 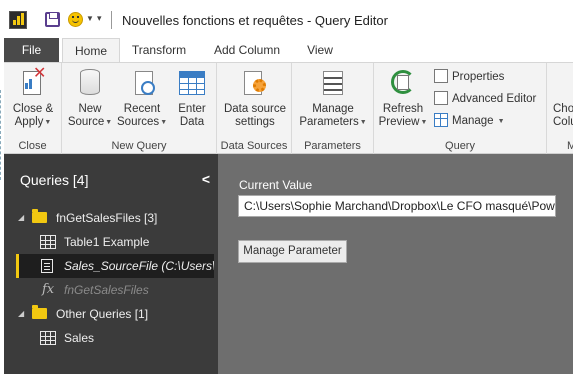 What do you see at coordinates (441, 98) in the screenshot?
I see `advanced-editor-icon` at bounding box center [441, 98].